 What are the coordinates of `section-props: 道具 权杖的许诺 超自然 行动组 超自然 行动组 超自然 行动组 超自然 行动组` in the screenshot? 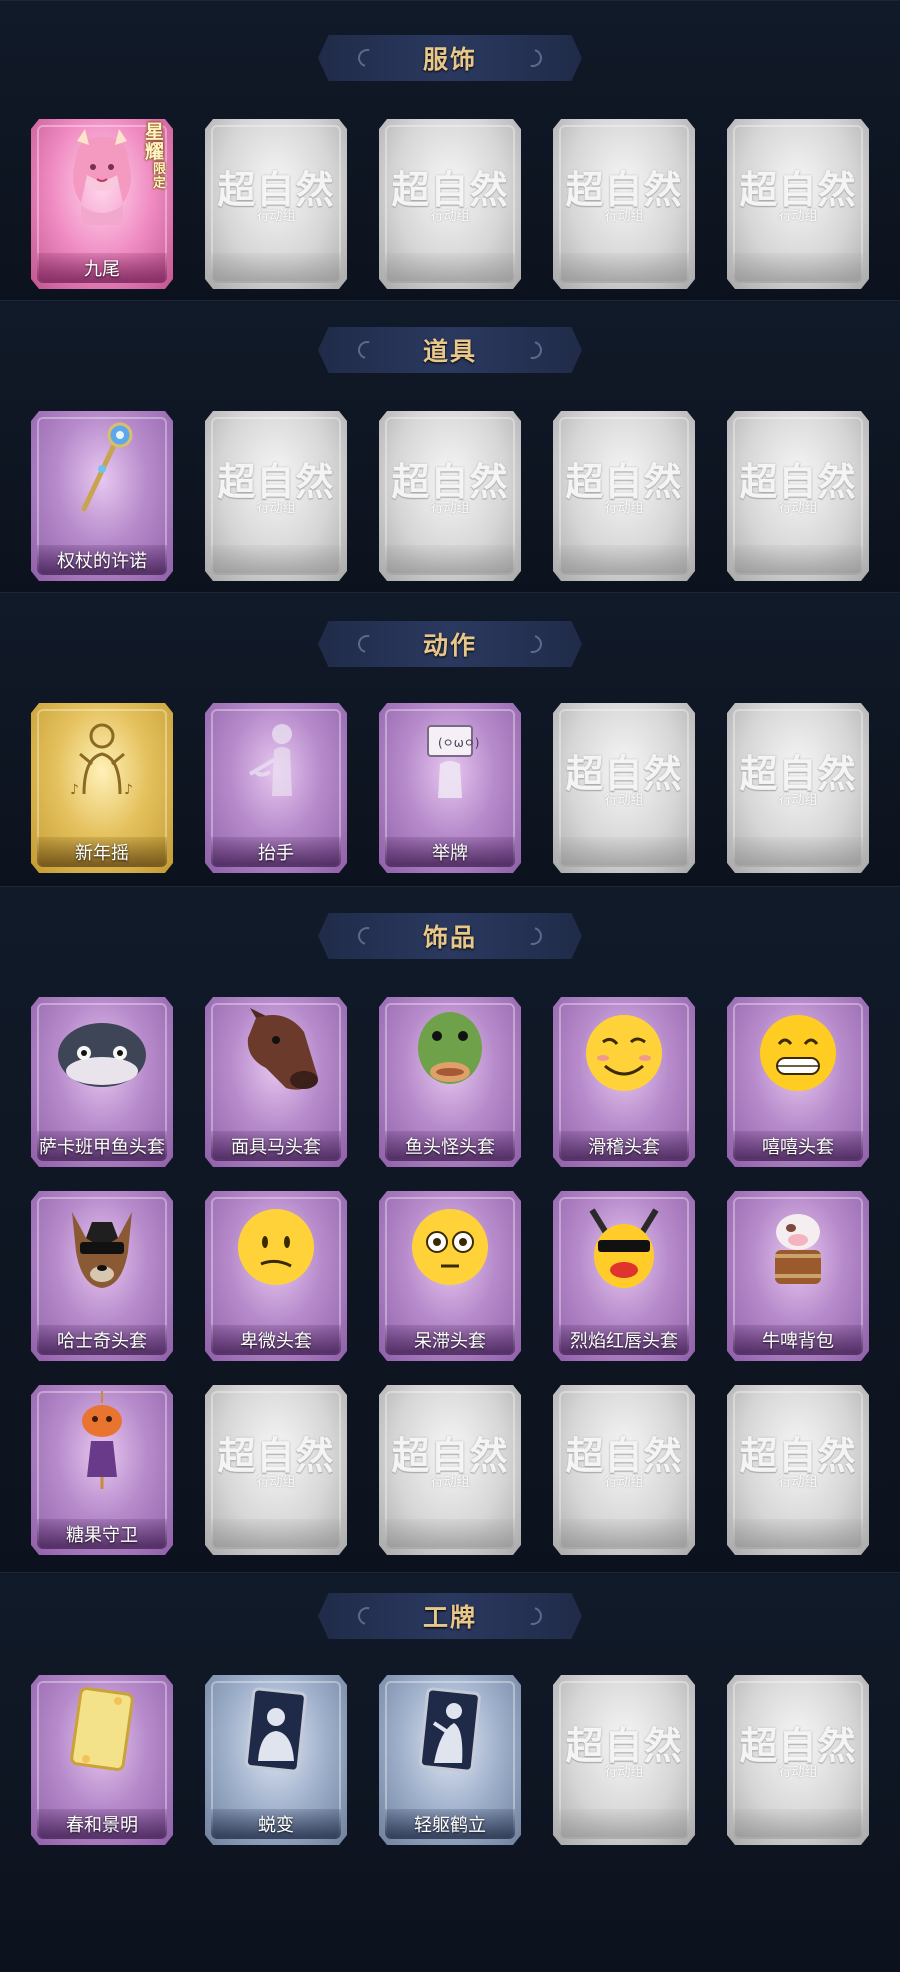 It's located at (450, 446).